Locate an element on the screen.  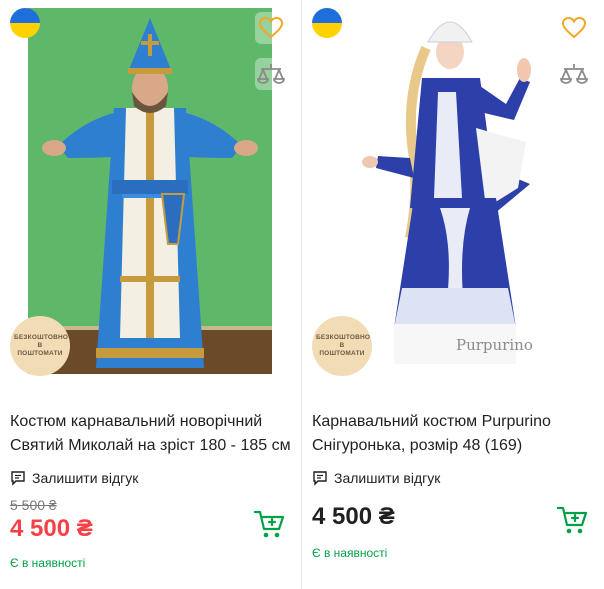
brand-watermark: Purpurino is located at coordinates (494, 345).